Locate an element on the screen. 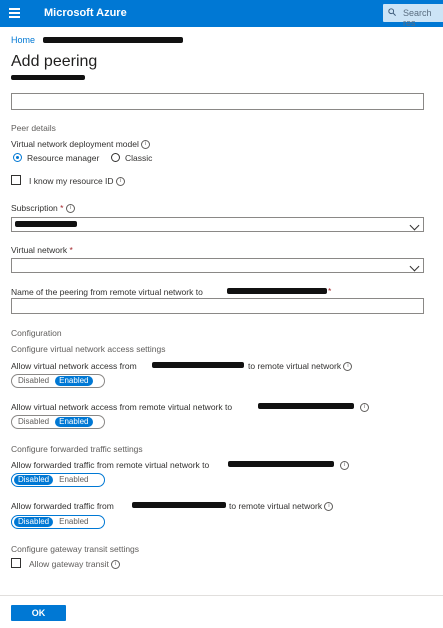 This screenshot has width=443, height=628. search-placeholder: Search res is located at coordinates (417, 18).